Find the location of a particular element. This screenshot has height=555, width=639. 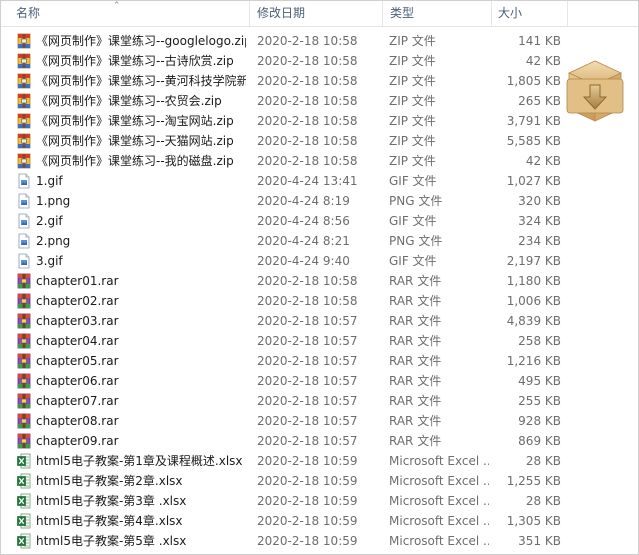

file-row: chapter06.rar 2020-2-18 10:57 RAR 文件 495 KB is located at coordinates (319, 381).